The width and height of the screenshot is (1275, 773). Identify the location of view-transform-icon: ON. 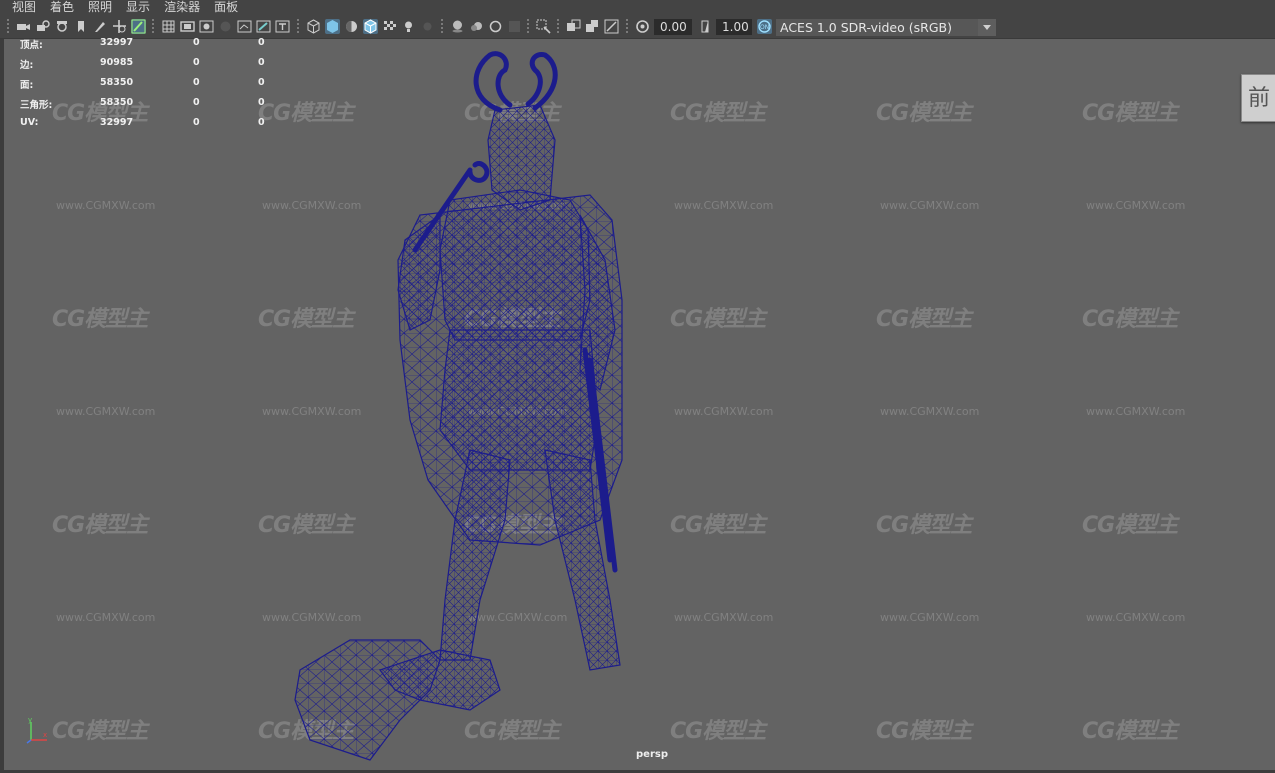
(764, 26).